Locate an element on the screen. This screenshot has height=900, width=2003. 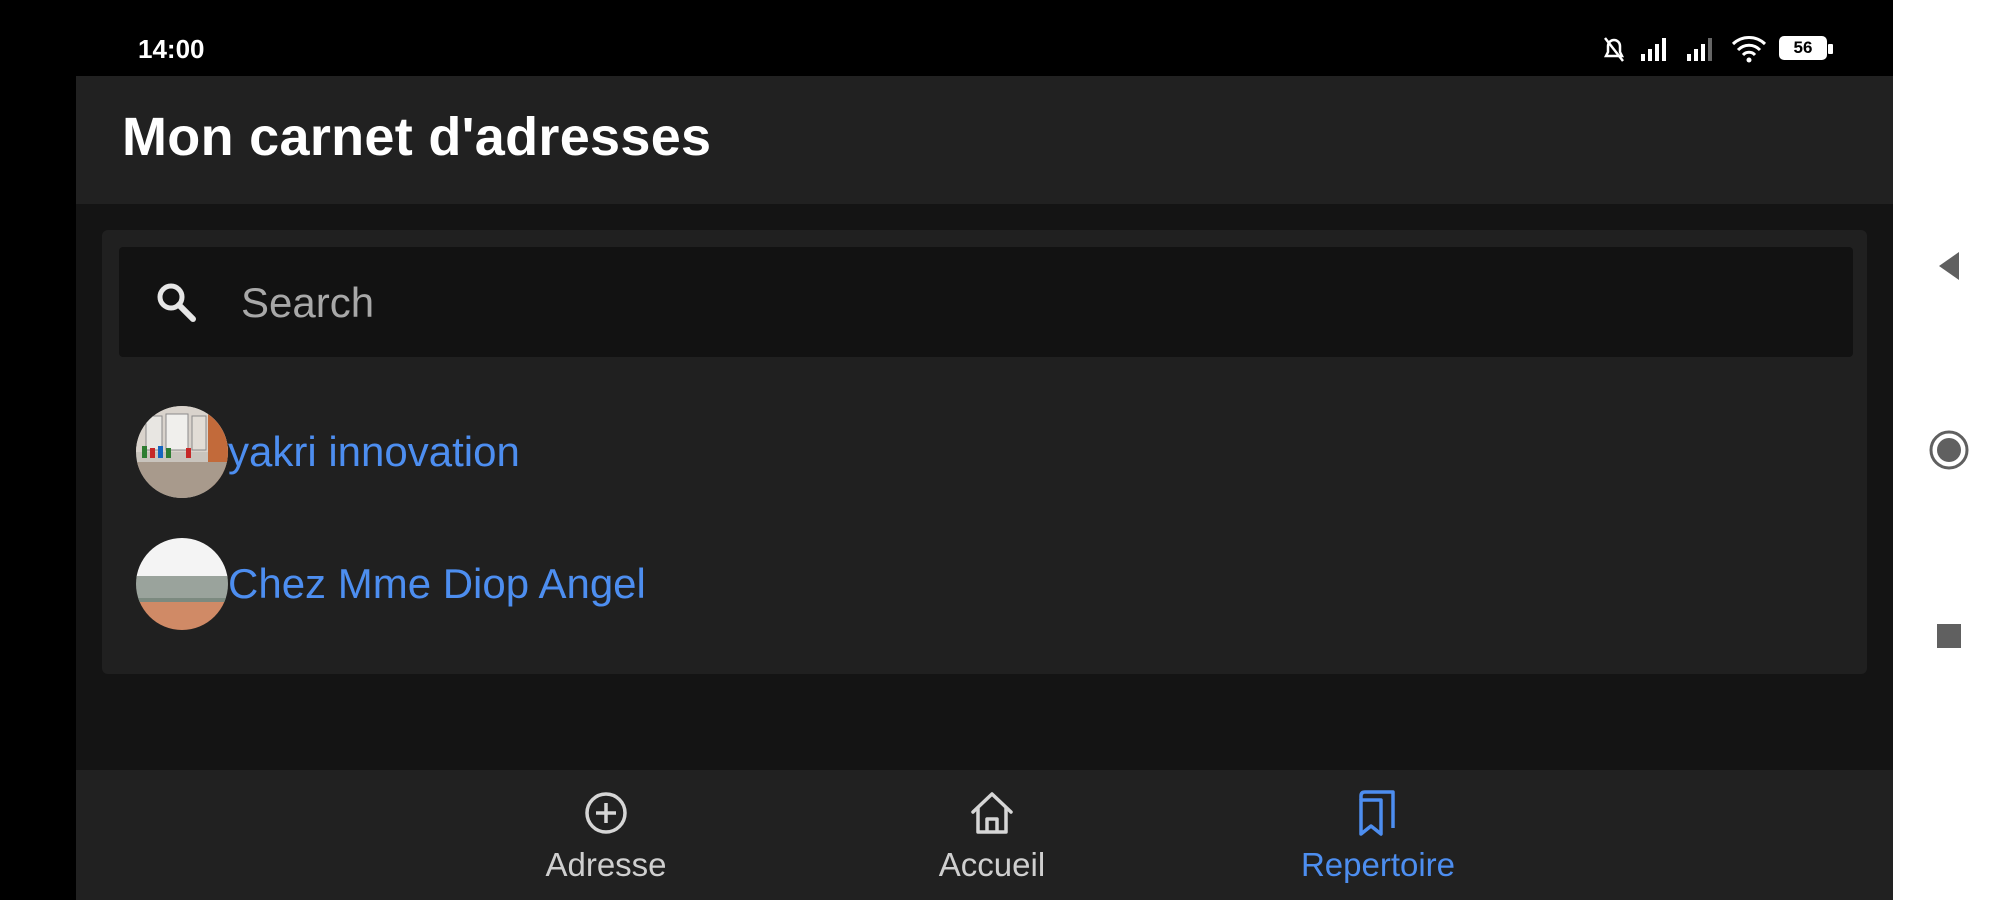
wifi-icon is located at coordinates (1749, 49).